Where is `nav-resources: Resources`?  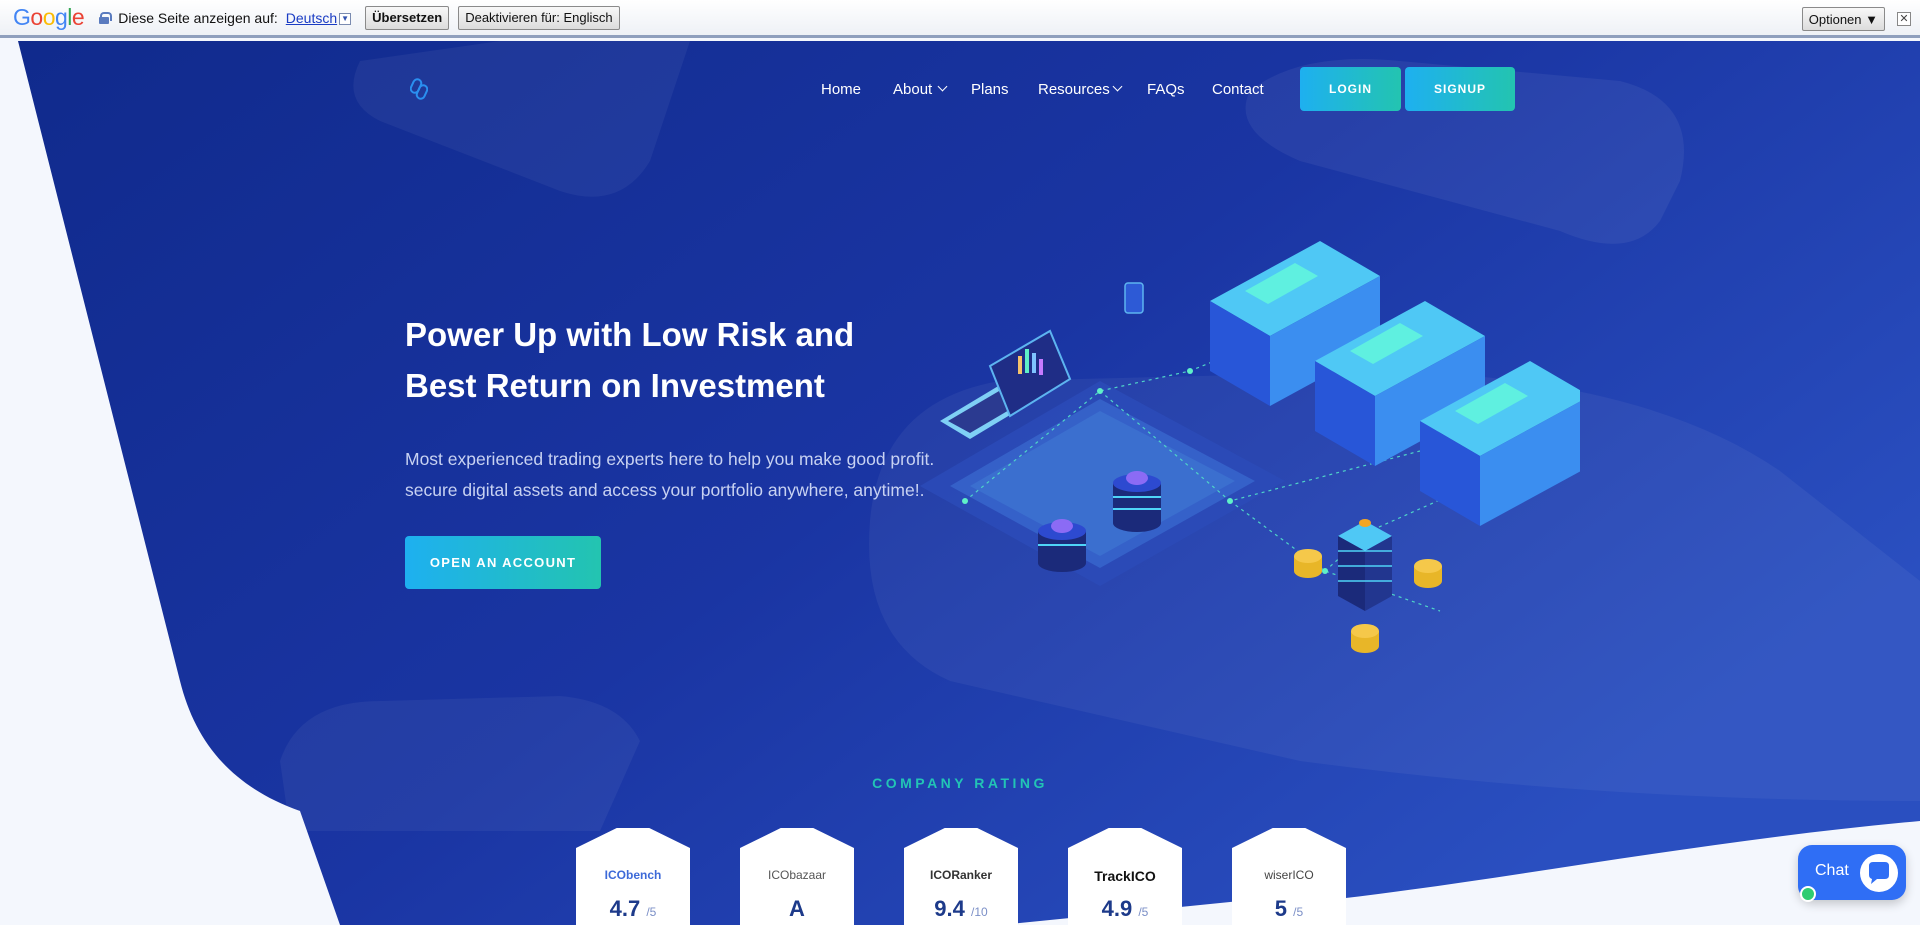 nav-resources: Resources is located at coordinates (1074, 89).